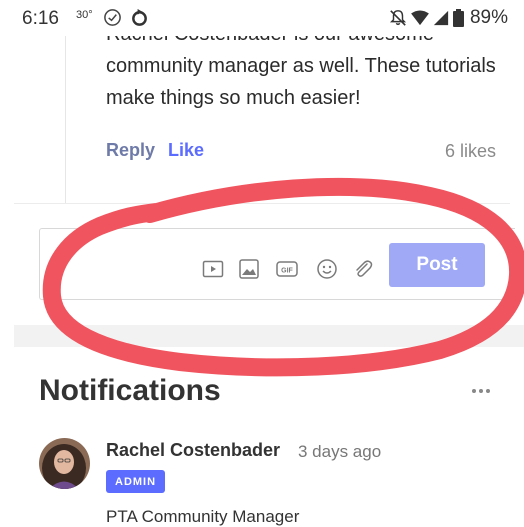 The width and height of the screenshot is (524, 527). Describe the element at coordinates (437, 265) in the screenshot. I see `post-button: Post` at that location.